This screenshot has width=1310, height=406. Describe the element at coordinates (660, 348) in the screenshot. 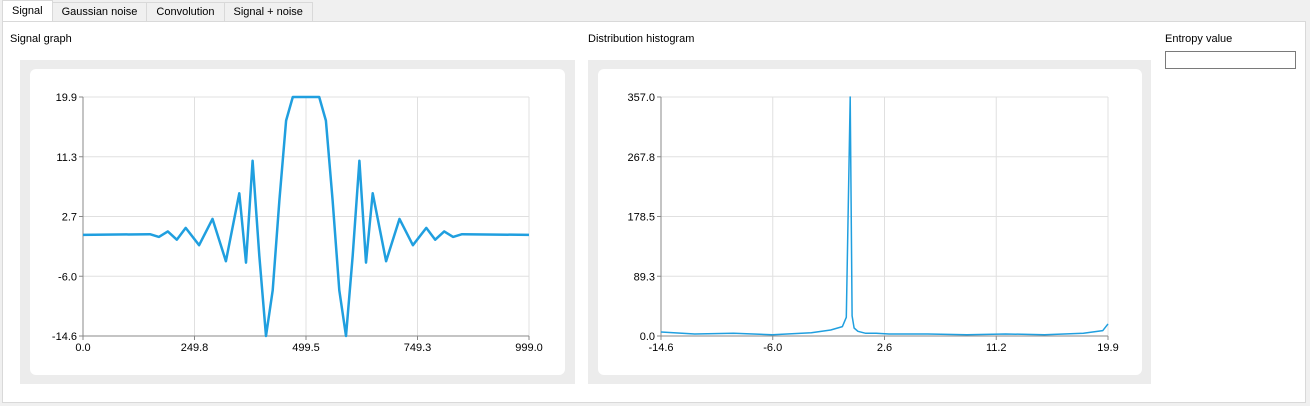

I see `x-tick-label: -14.6` at that location.